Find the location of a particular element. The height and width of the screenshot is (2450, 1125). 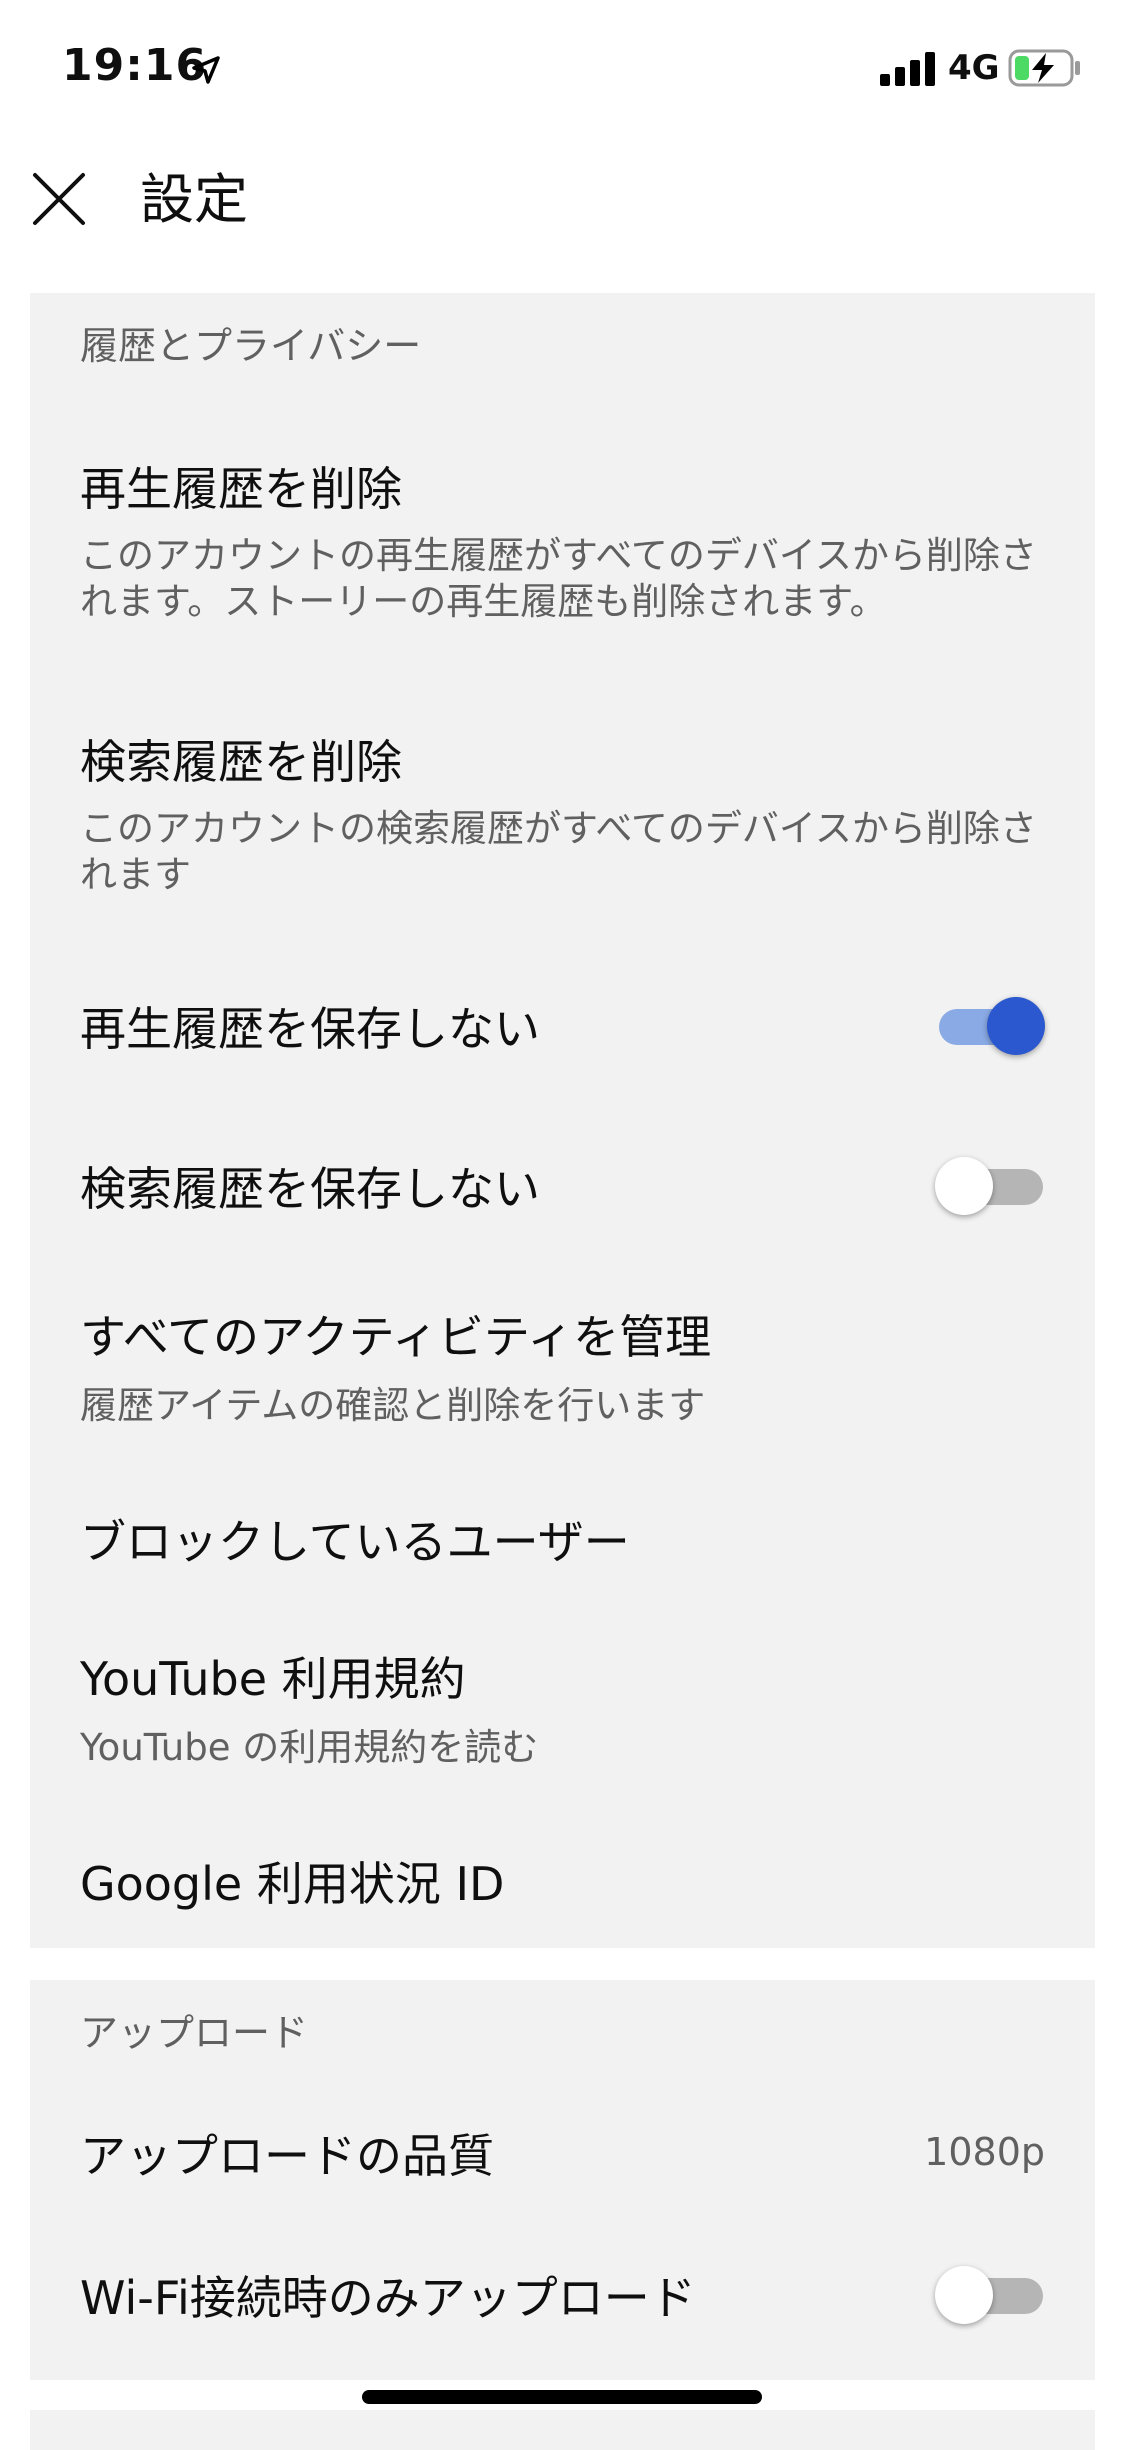

item-title: Google 利用状況 ID is located at coordinates (292, 1884).